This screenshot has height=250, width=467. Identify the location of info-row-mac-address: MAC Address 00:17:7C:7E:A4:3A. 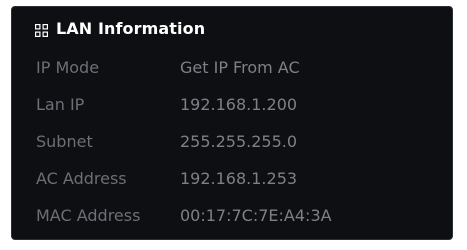
(232, 215).